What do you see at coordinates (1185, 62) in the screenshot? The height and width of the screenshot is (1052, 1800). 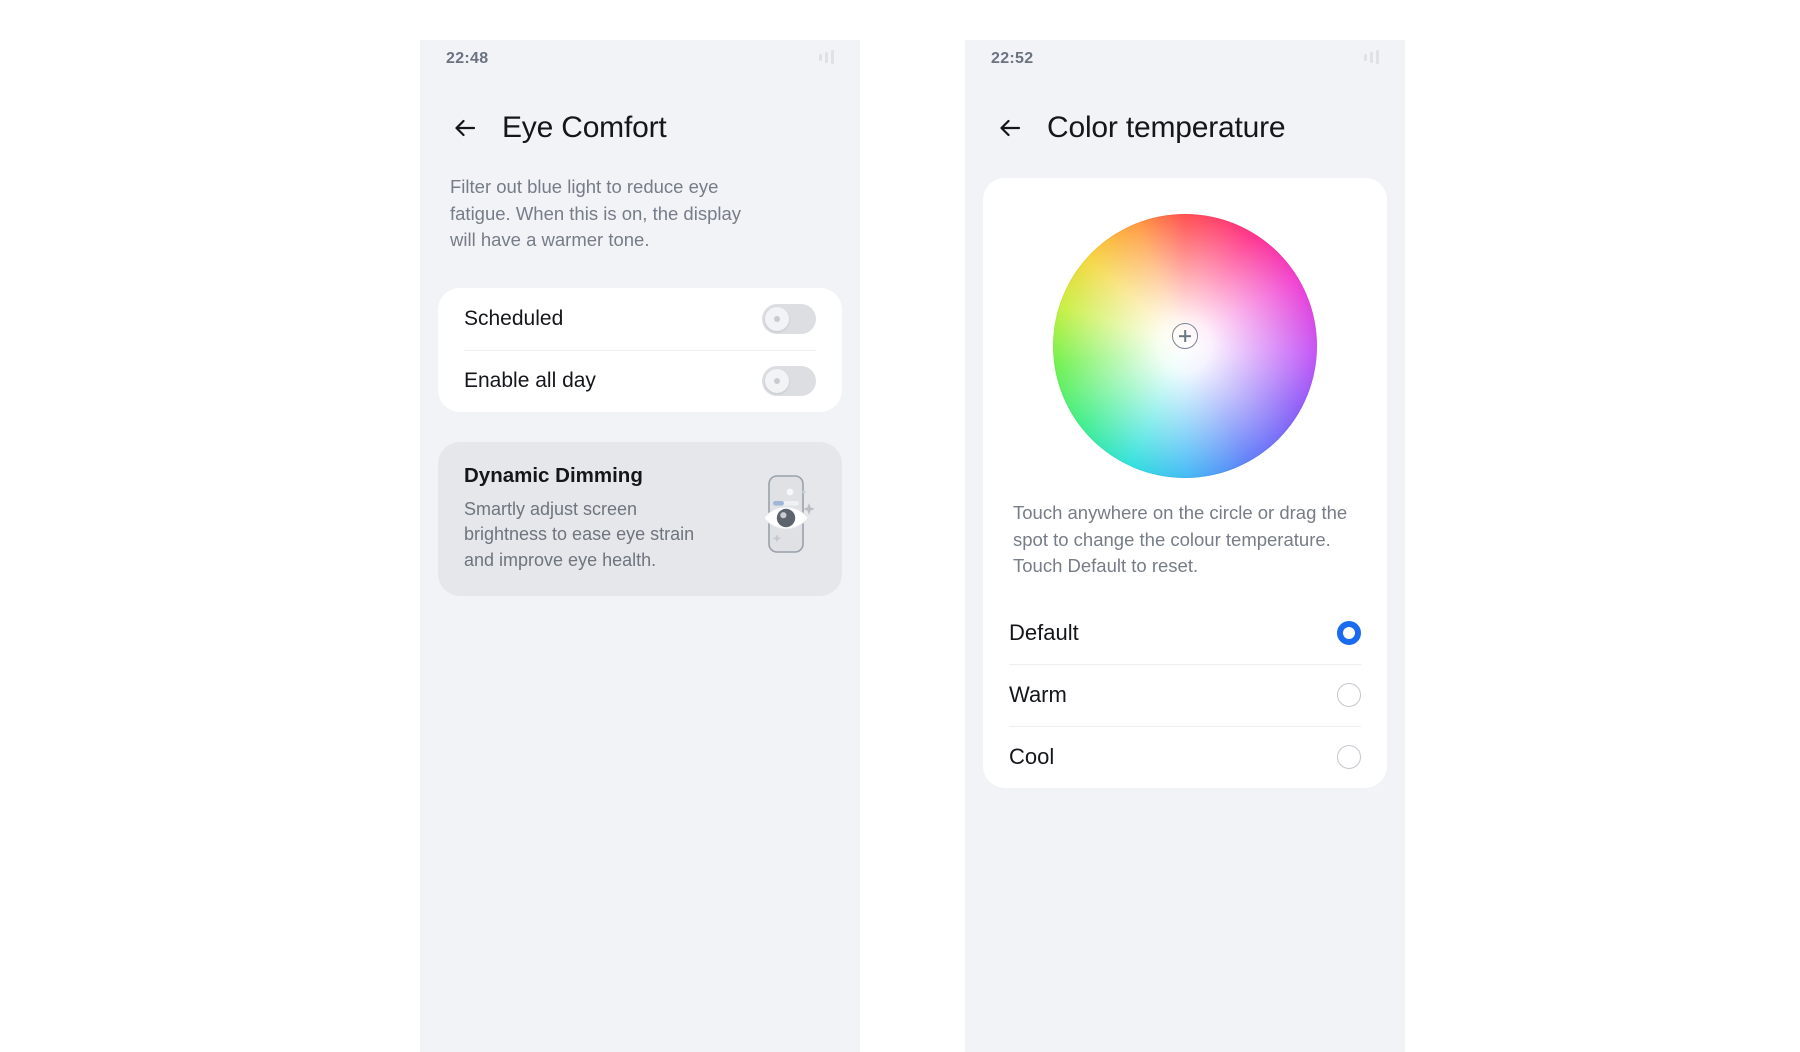 I see `status-bar-right: 22:52` at bounding box center [1185, 62].